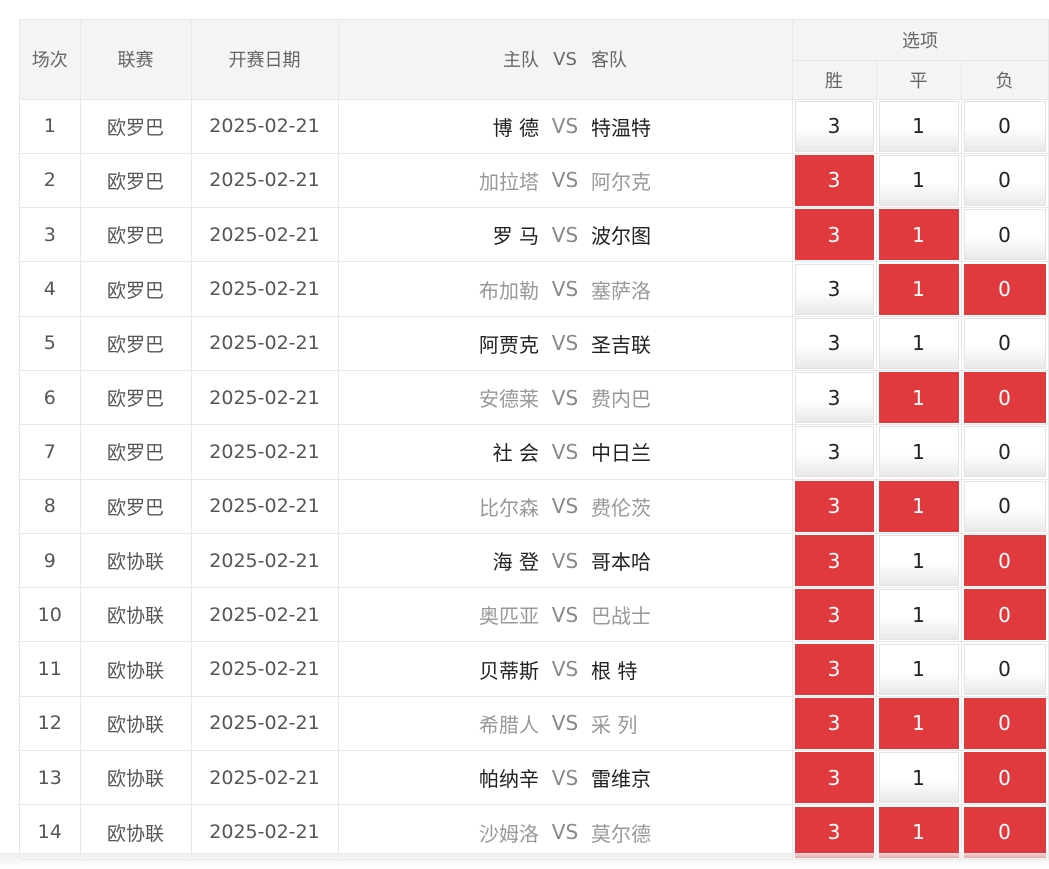 Image resolution: width=1049 pixels, height=869 pixels. I want to click on header-away: 客队, so click(609, 61).